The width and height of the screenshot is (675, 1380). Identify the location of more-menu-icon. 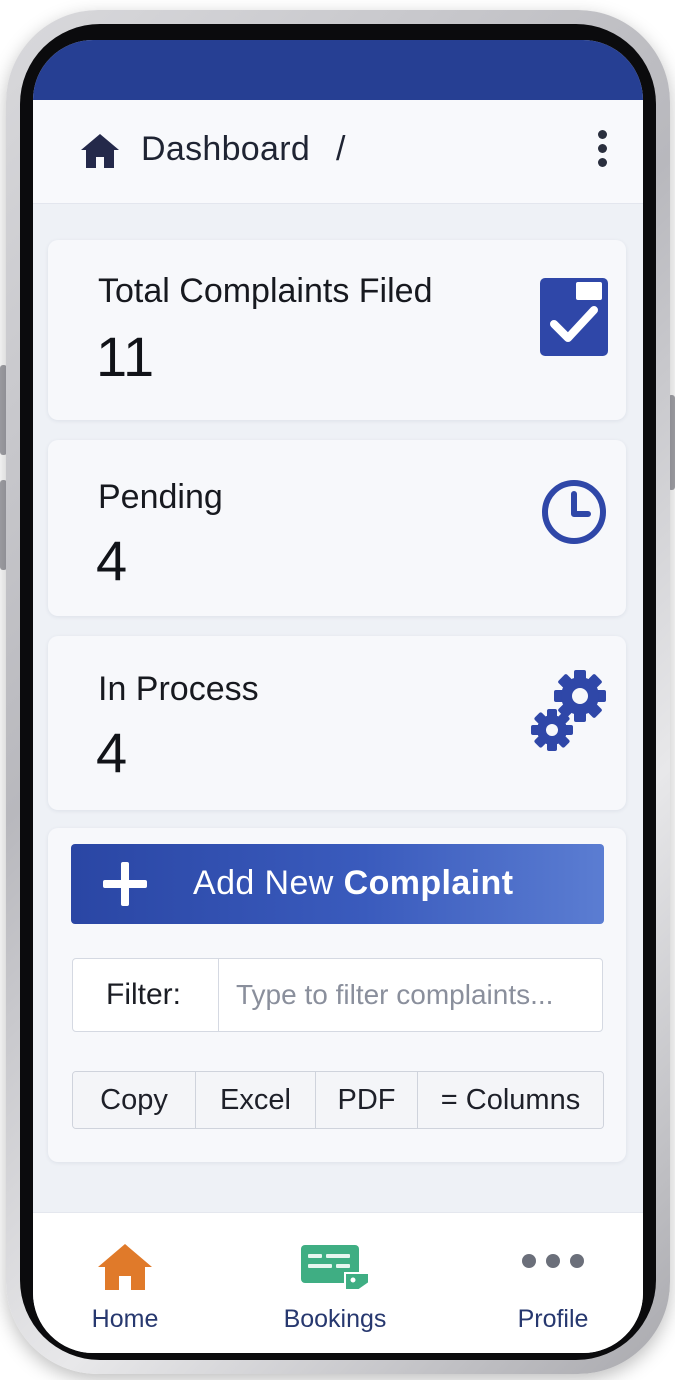
(602, 152).